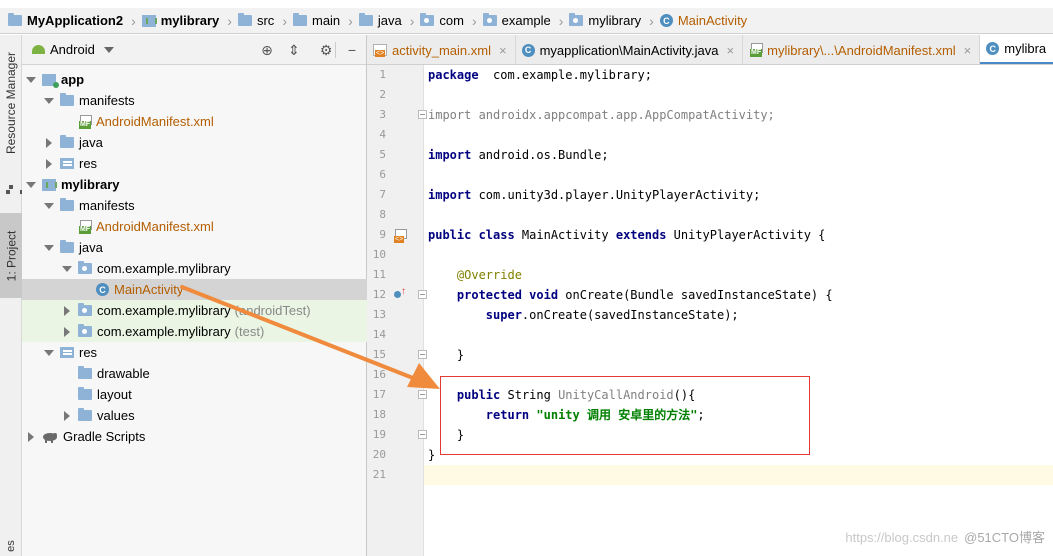 The width and height of the screenshot is (1053, 556). What do you see at coordinates (194, 436) in the screenshot?
I see `tree-item: Gradle Scripts` at bounding box center [194, 436].